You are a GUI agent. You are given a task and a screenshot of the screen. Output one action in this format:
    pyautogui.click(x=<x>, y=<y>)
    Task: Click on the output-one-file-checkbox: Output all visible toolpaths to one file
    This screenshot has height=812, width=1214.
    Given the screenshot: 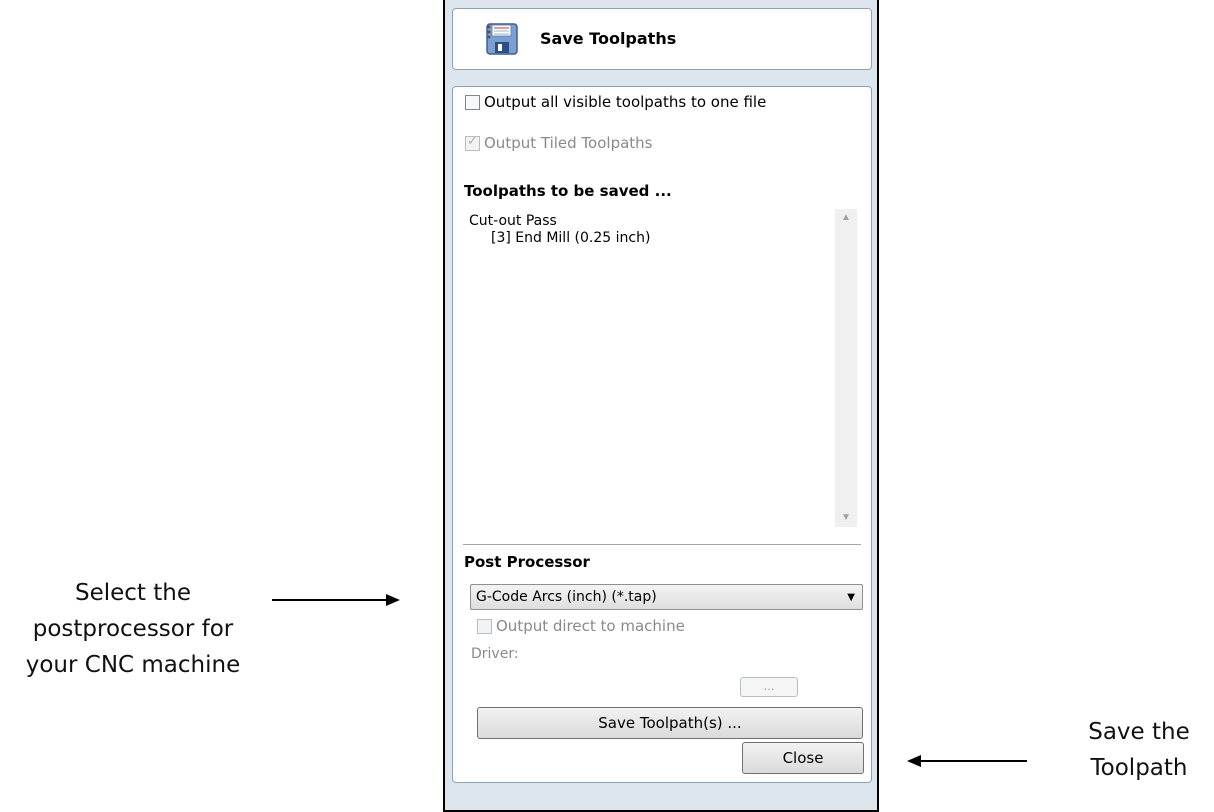 What is the action you would take?
    pyautogui.click(x=615, y=102)
    